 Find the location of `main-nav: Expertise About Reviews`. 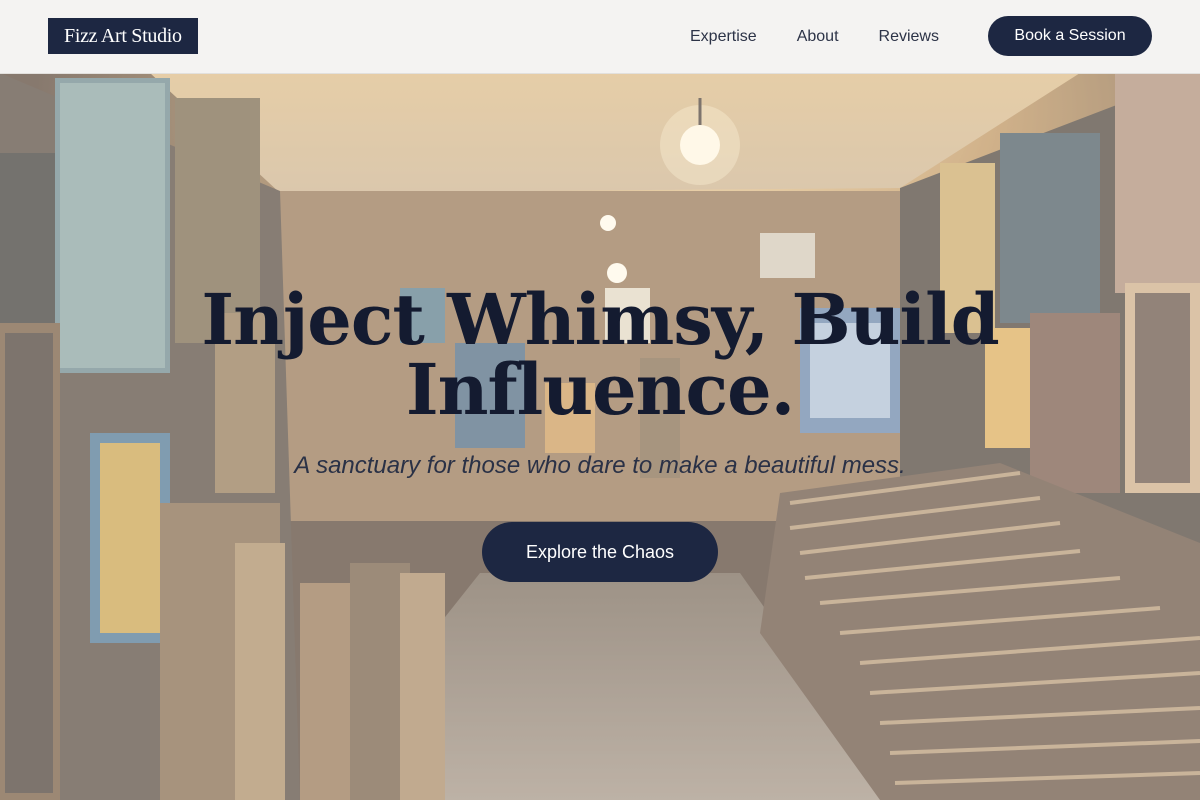

main-nav: Expertise About Reviews is located at coordinates (814, 36).